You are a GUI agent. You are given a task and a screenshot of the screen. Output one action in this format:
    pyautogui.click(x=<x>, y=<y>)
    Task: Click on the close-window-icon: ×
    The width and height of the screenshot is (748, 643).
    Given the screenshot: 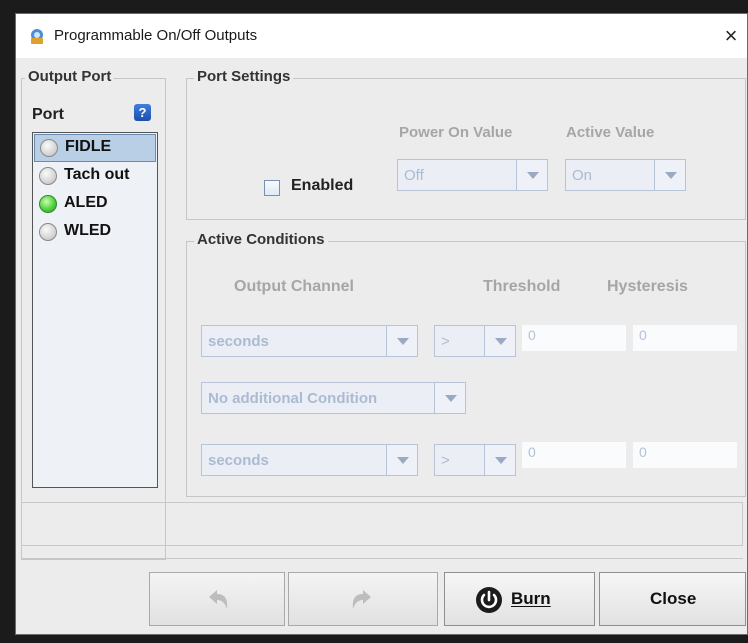 What is the action you would take?
    pyautogui.click(x=731, y=36)
    